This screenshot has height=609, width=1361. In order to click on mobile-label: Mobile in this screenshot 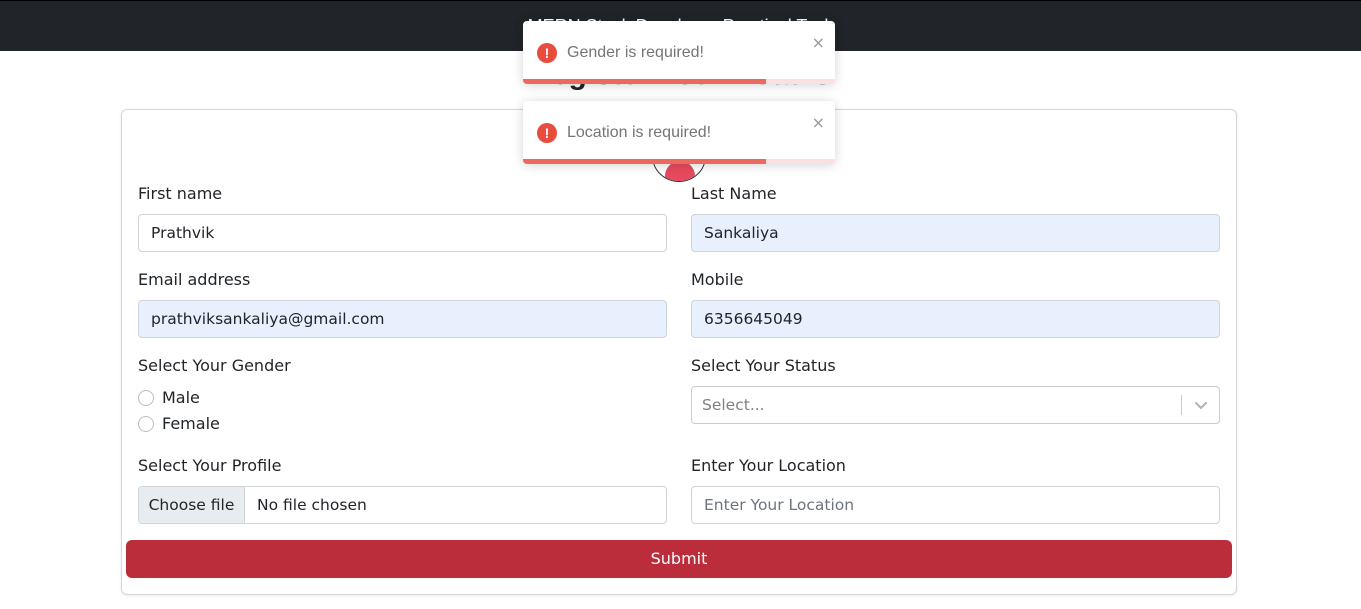, I will do `click(717, 279)`.